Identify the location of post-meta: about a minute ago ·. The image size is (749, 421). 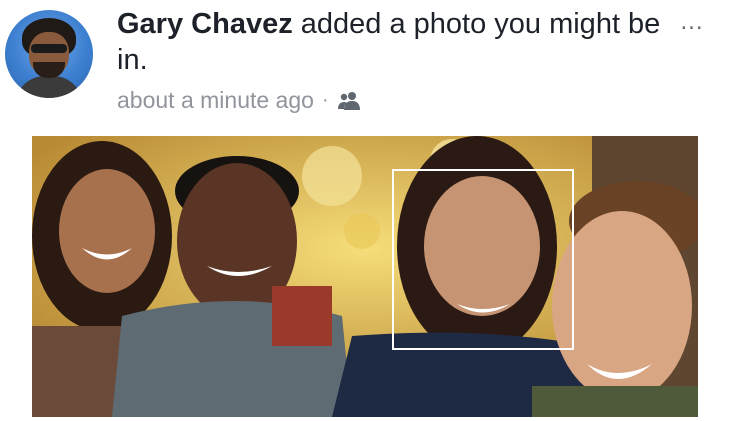
(239, 100).